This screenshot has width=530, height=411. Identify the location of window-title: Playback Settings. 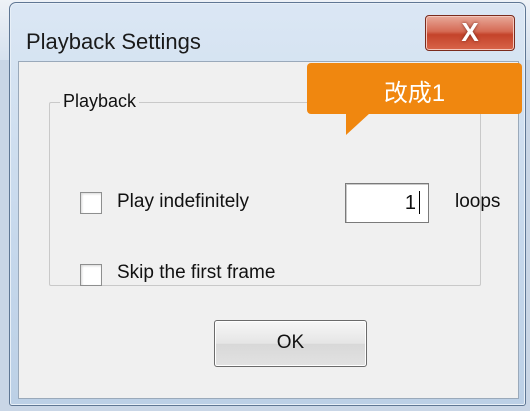
(113, 41).